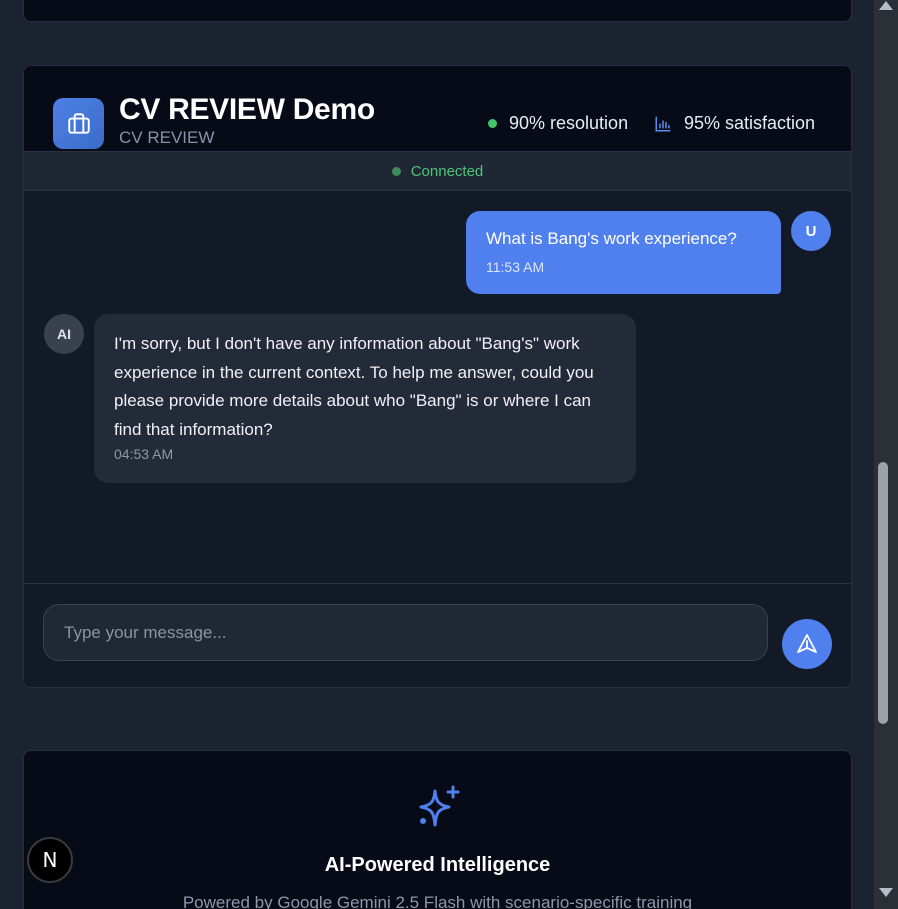 This screenshot has width=898, height=909. Describe the element at coordinates (447, 171) in the screenshot. I see `connection-status: Connected` at that location.